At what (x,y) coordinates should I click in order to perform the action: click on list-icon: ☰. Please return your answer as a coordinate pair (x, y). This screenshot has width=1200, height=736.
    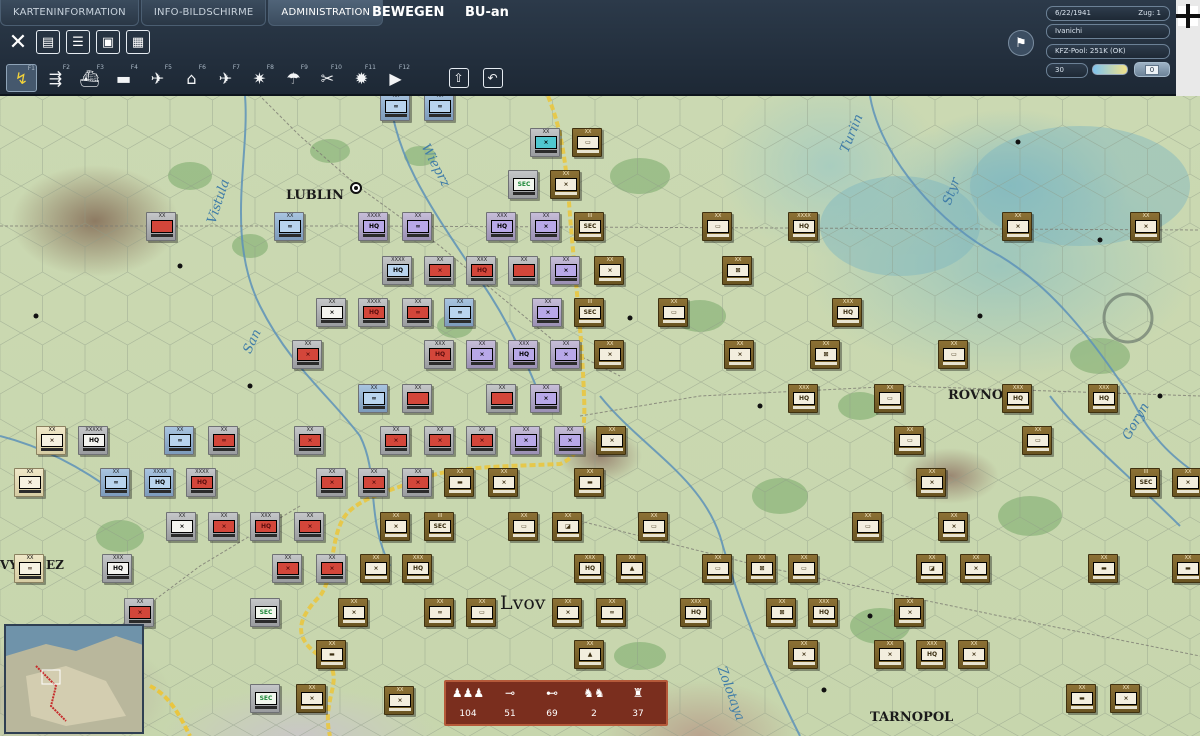
    Looking at the image, I should click on (78, 42).